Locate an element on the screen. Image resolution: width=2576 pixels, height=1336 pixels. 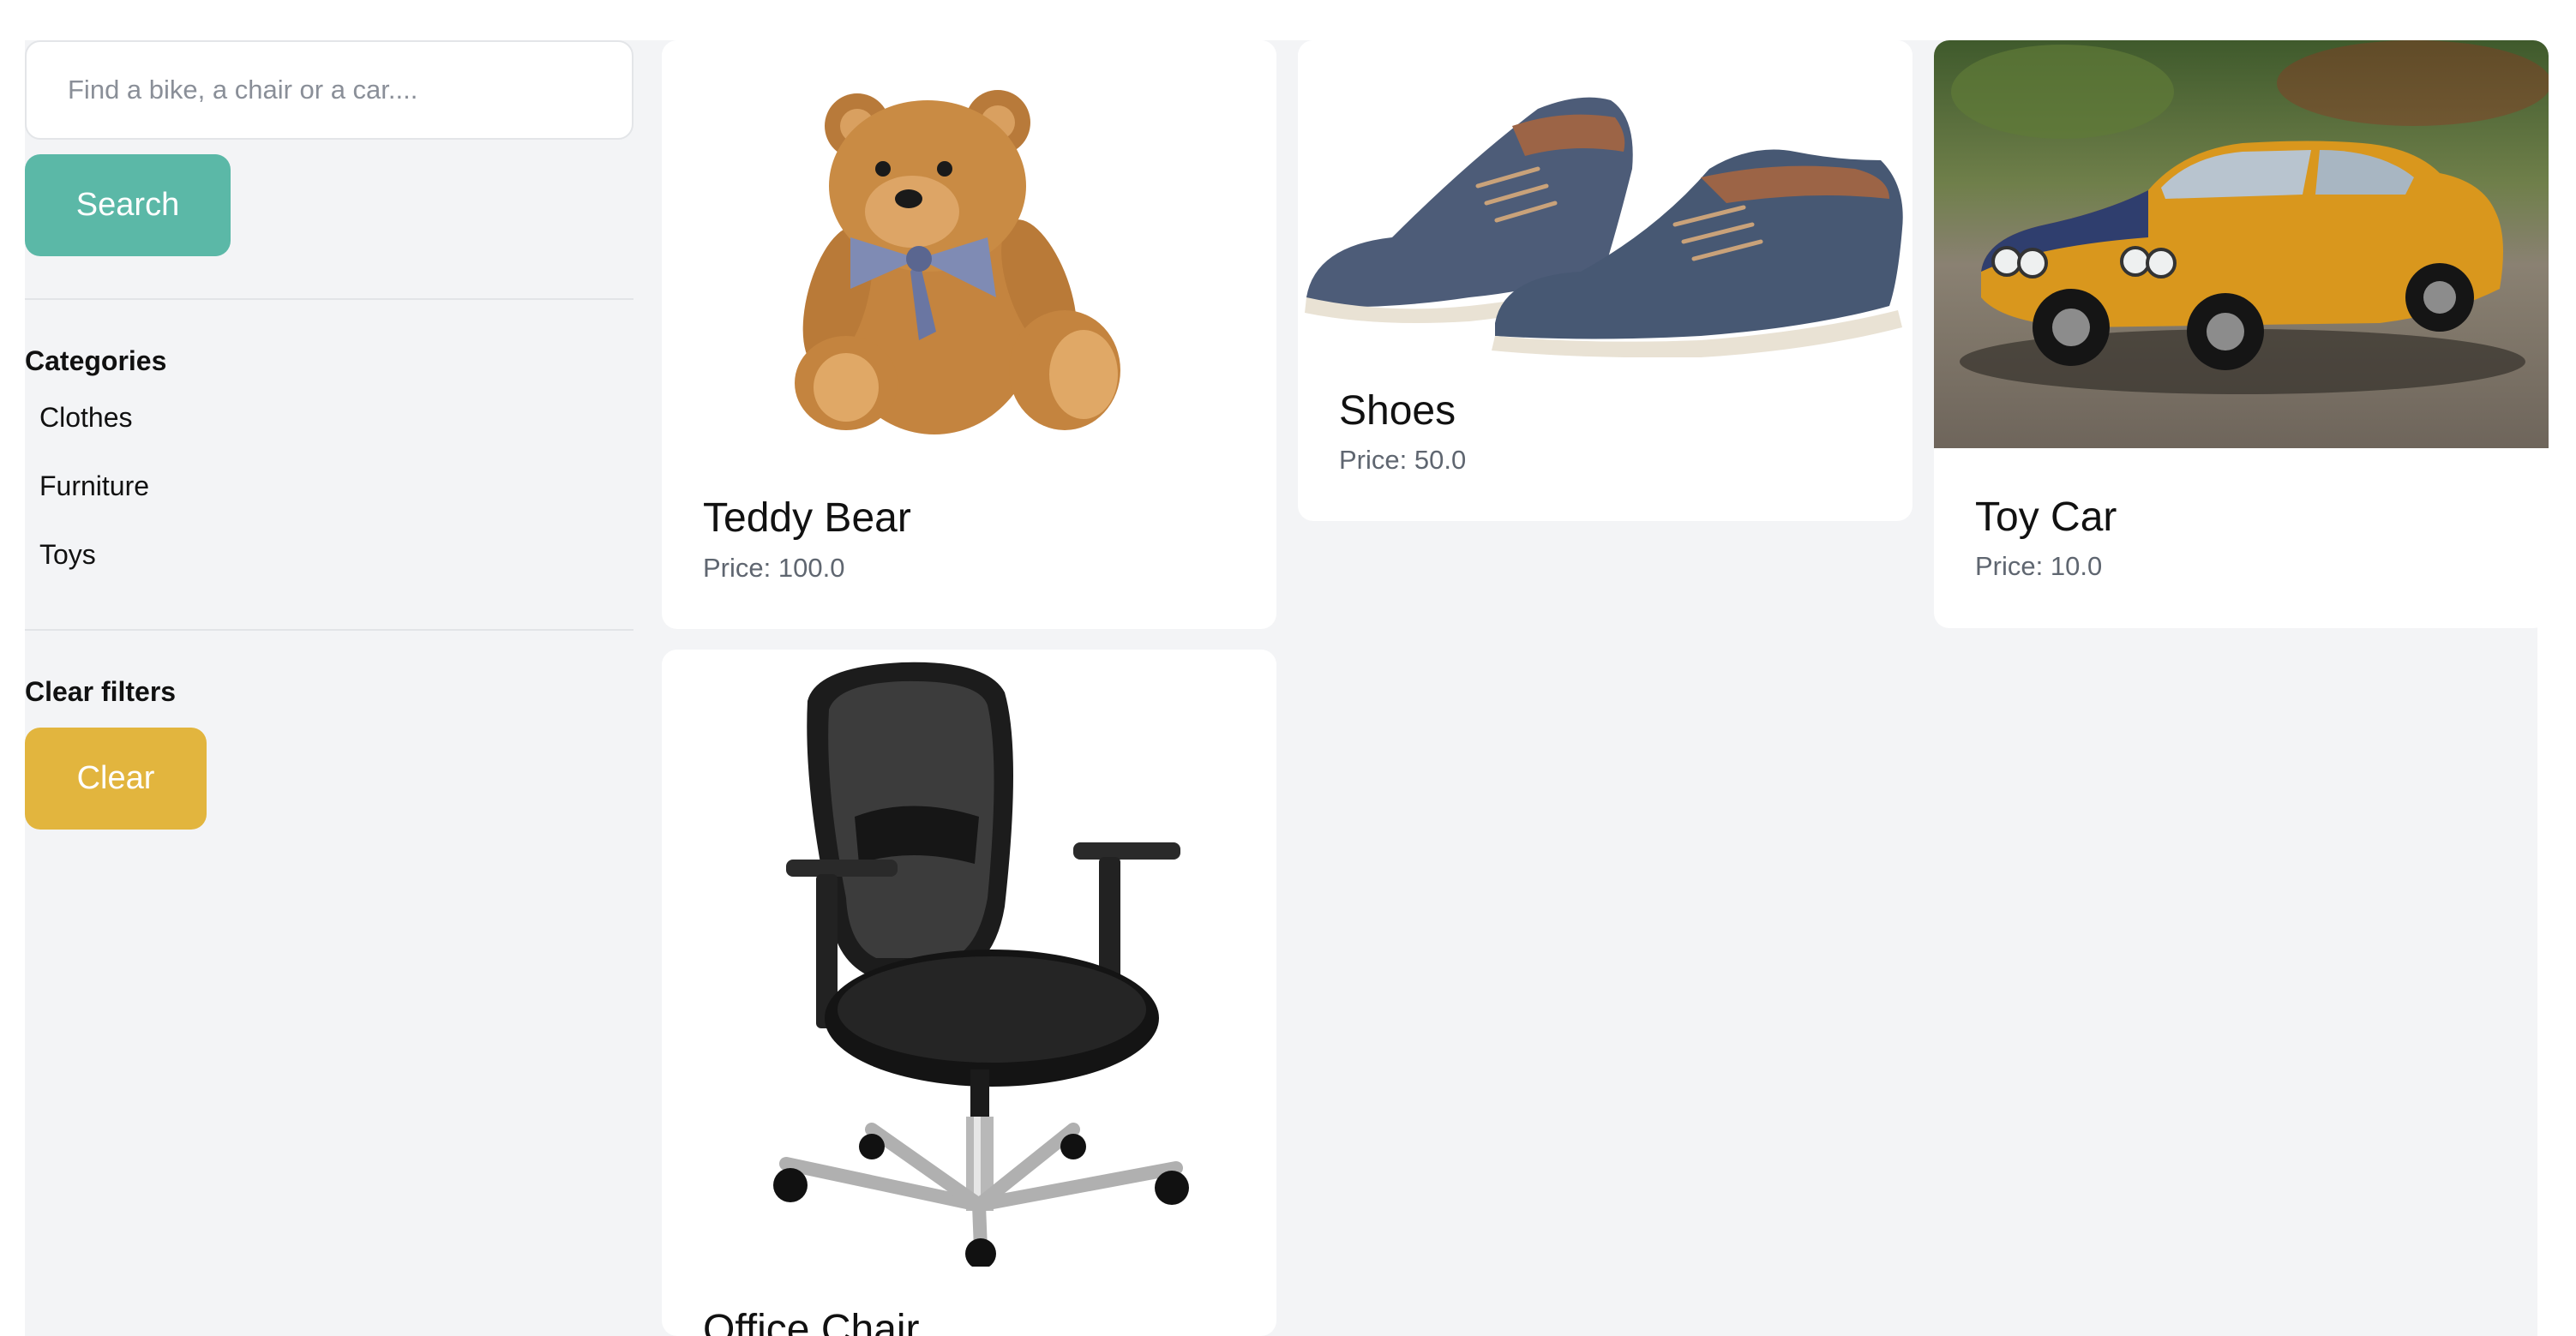
shoes-image is located at coordinates (1605, 198).